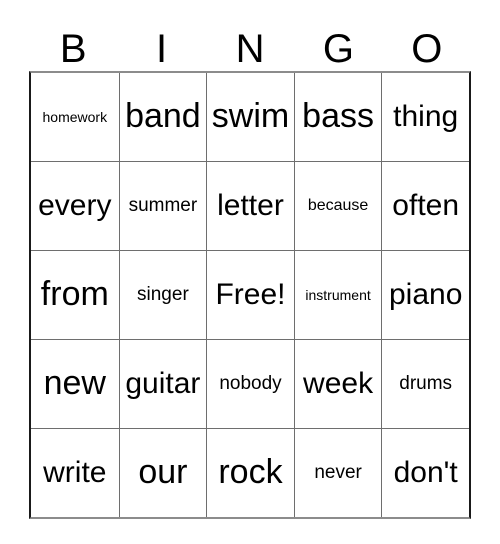  I want to click on bingo-cell: drums, so click(425, 384).